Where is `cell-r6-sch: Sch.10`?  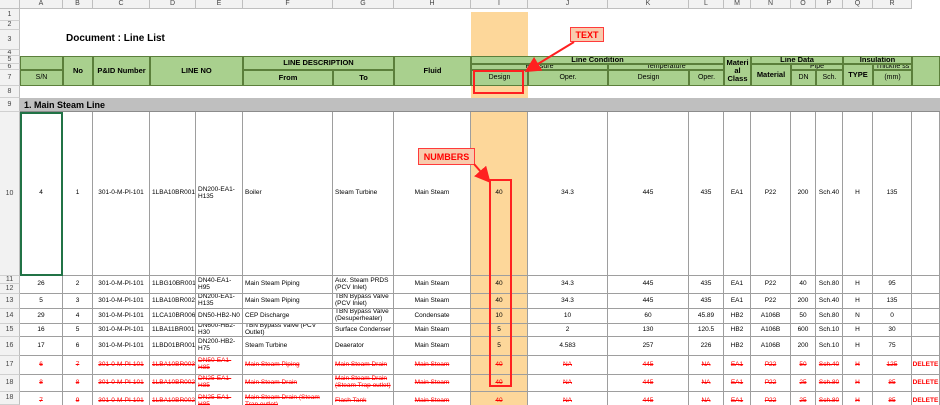
cell-r6-sch: Sch.10 is located at coordinates (829, 346).